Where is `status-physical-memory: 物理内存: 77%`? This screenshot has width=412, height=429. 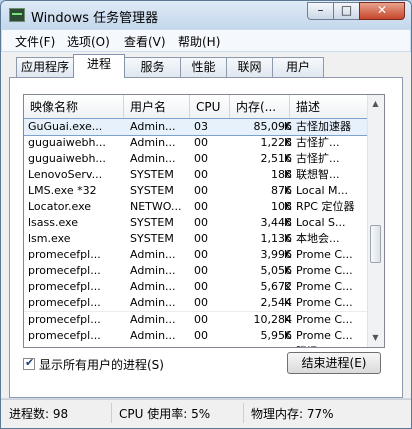
status-physical-memory: 物理内存: 77% is located at coordinates (292, 414).